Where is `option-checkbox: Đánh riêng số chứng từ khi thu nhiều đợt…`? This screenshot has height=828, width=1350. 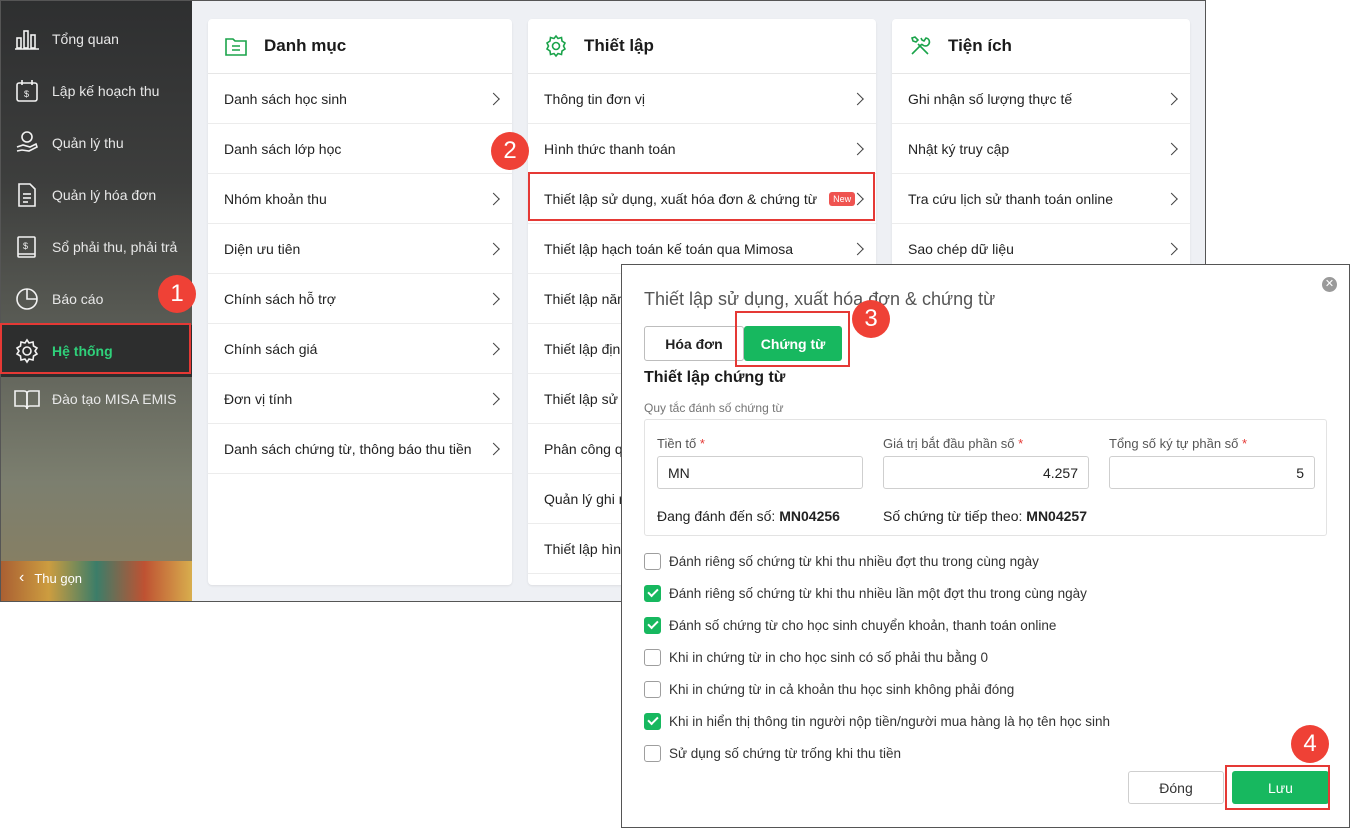
option-checkbox: Đánh riêng số chứng từ khi thu nhiều đợt… is located at coordinates (841, 561).